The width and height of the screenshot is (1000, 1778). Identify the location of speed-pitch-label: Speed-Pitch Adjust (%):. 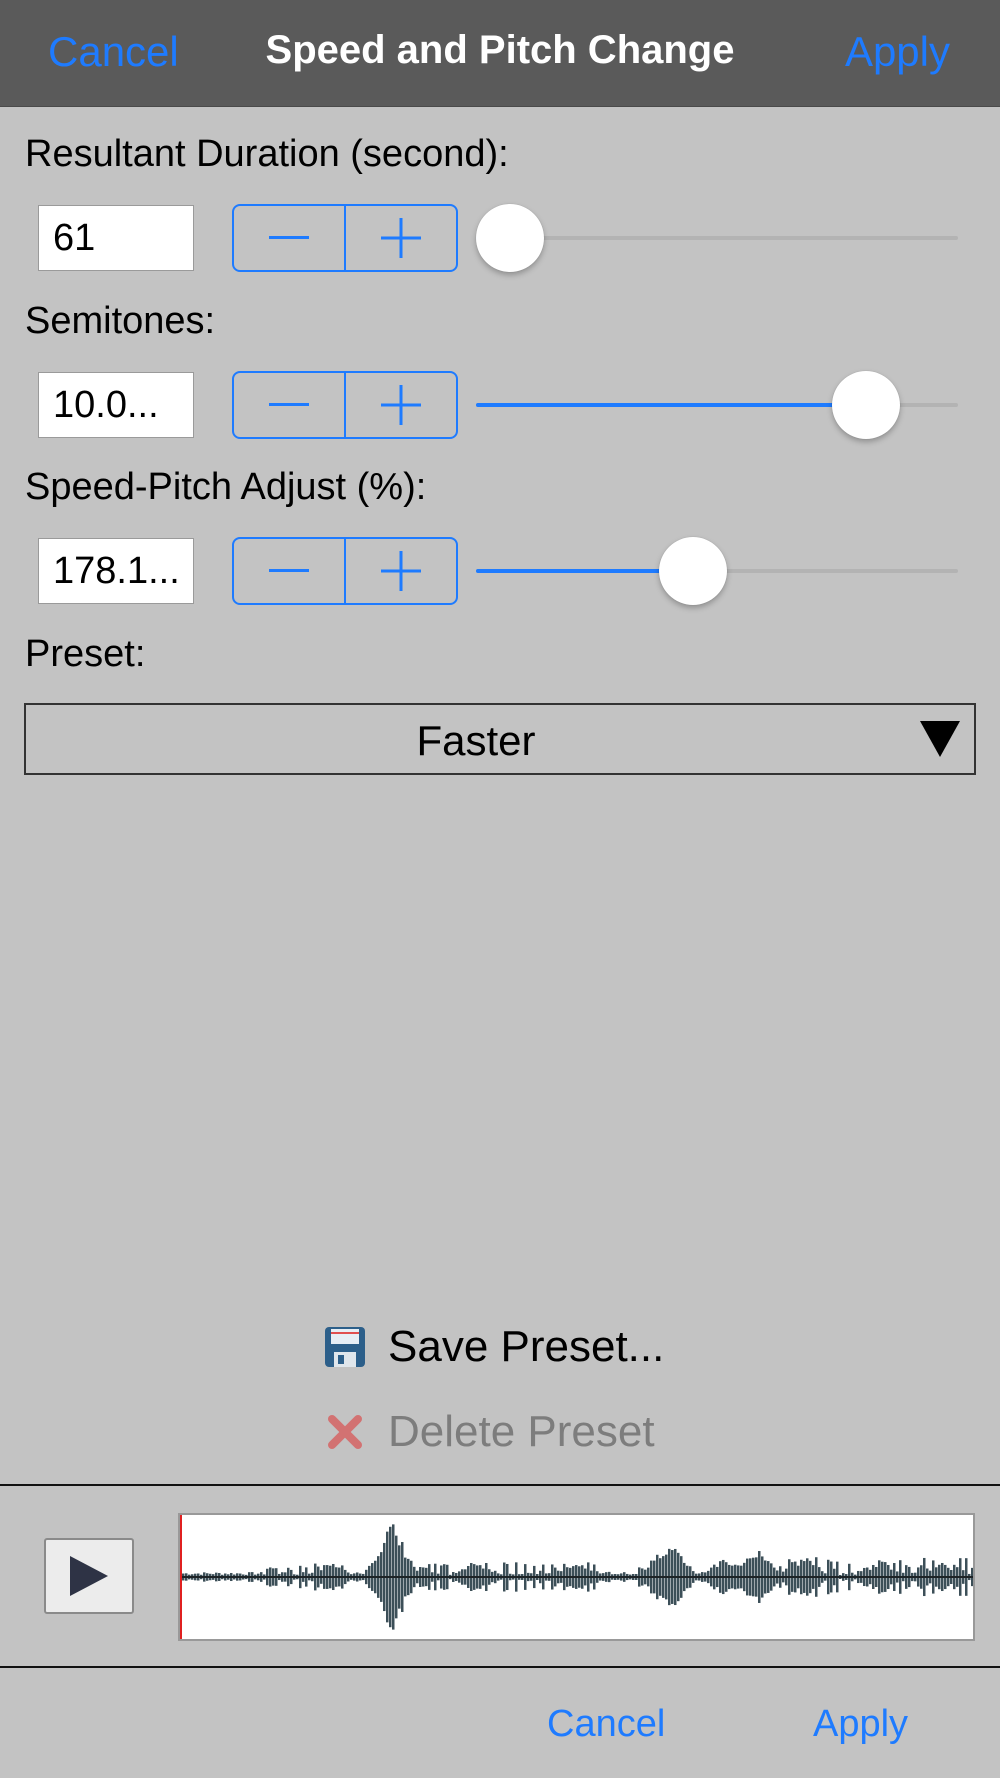
(226, 487).